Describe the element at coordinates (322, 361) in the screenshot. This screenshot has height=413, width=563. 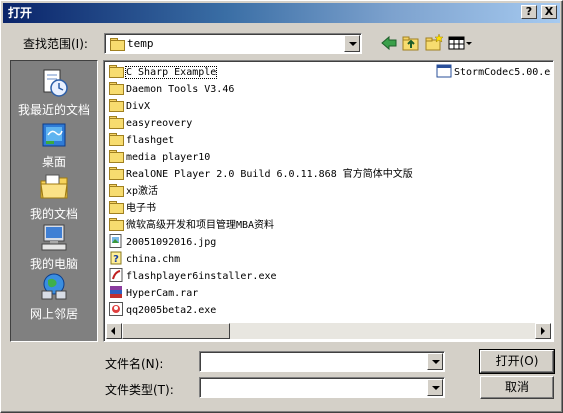
I see `filename-input` at that location.